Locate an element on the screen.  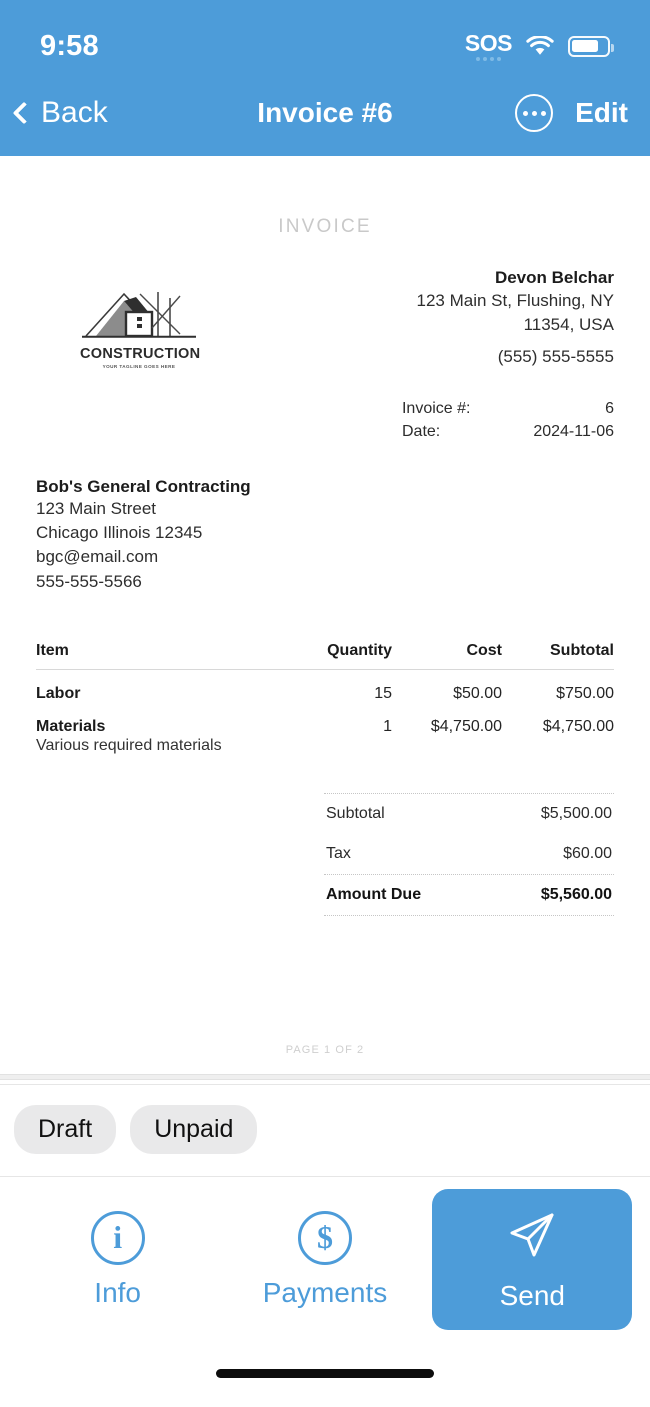
battery-icon is located at coordinates (591, 46).